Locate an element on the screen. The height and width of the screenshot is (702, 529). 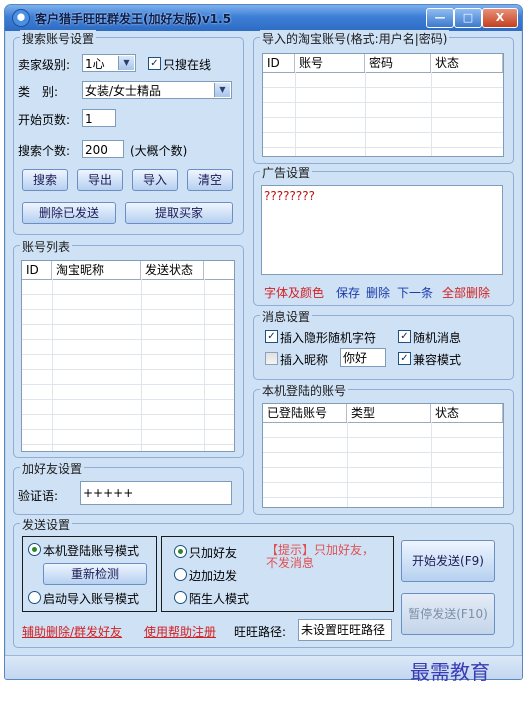
search-count-input: 200 is located at coordinates (103, 149).